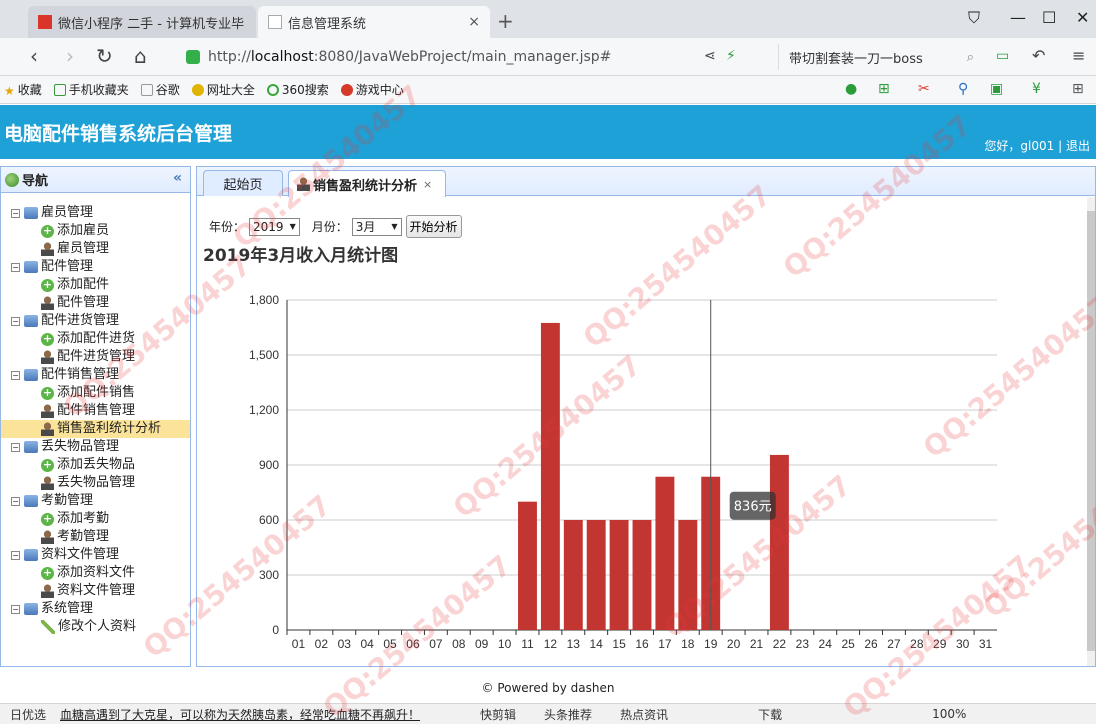 The height and width of the screenshot is (724, 1096). Describe the element at coordinates (95, 609) in the screenshot. I see `sidebar-group: − 系统管理` at that location.